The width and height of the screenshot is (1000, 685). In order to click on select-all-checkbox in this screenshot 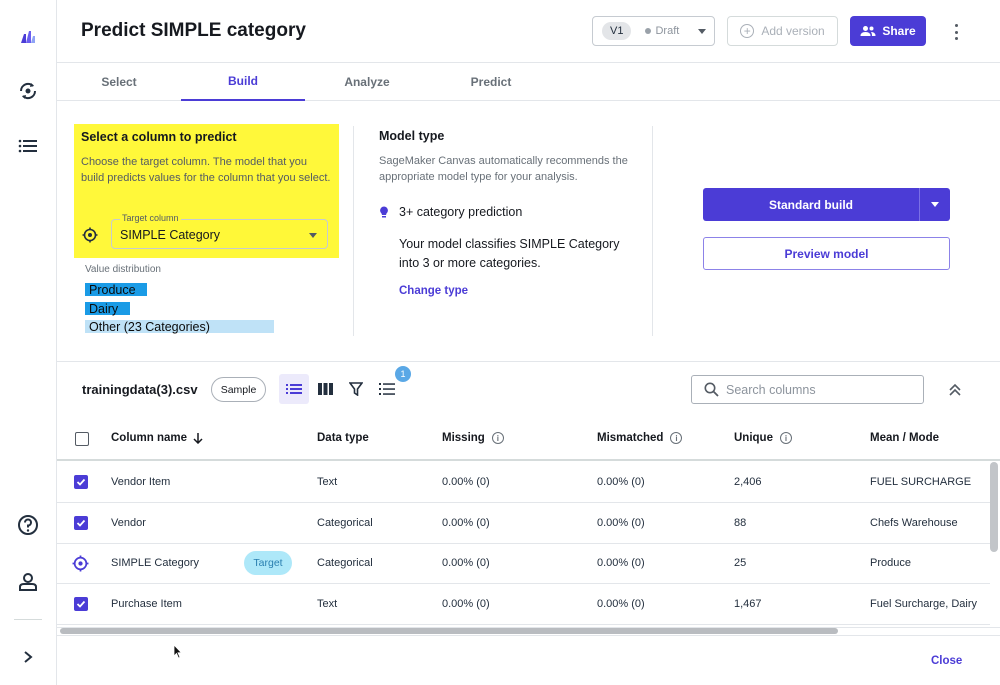, I will do `click(82, 439)`.